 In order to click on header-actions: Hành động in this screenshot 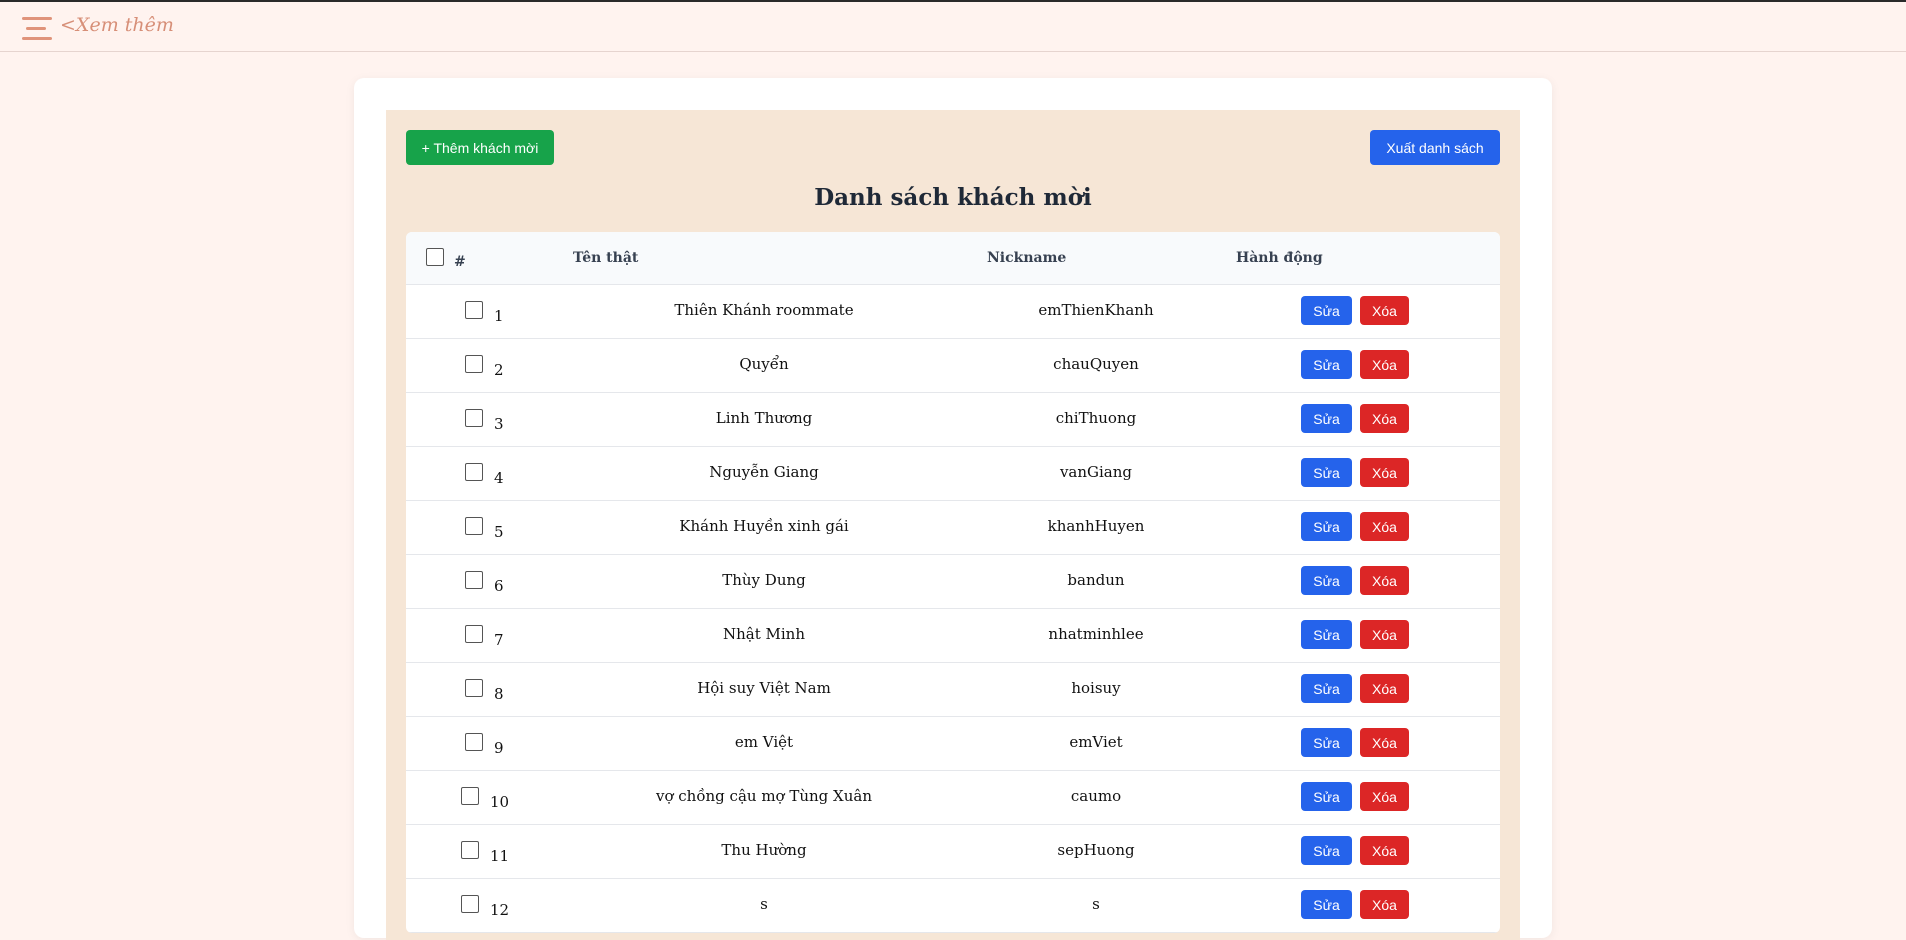, I will do `click(1279, 258)`.